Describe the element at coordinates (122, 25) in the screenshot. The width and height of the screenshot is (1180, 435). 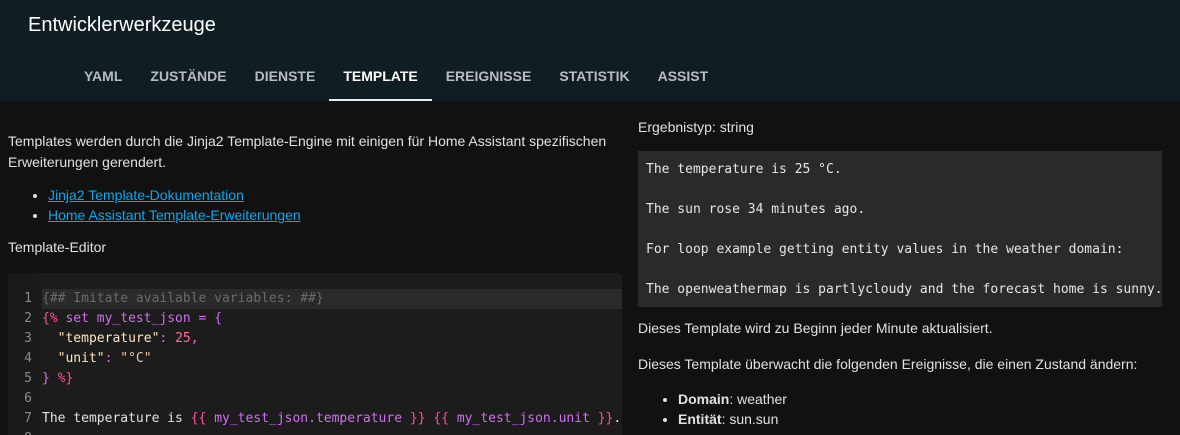
I see `page-title: Entwicklerwerkzeuge` at that location.